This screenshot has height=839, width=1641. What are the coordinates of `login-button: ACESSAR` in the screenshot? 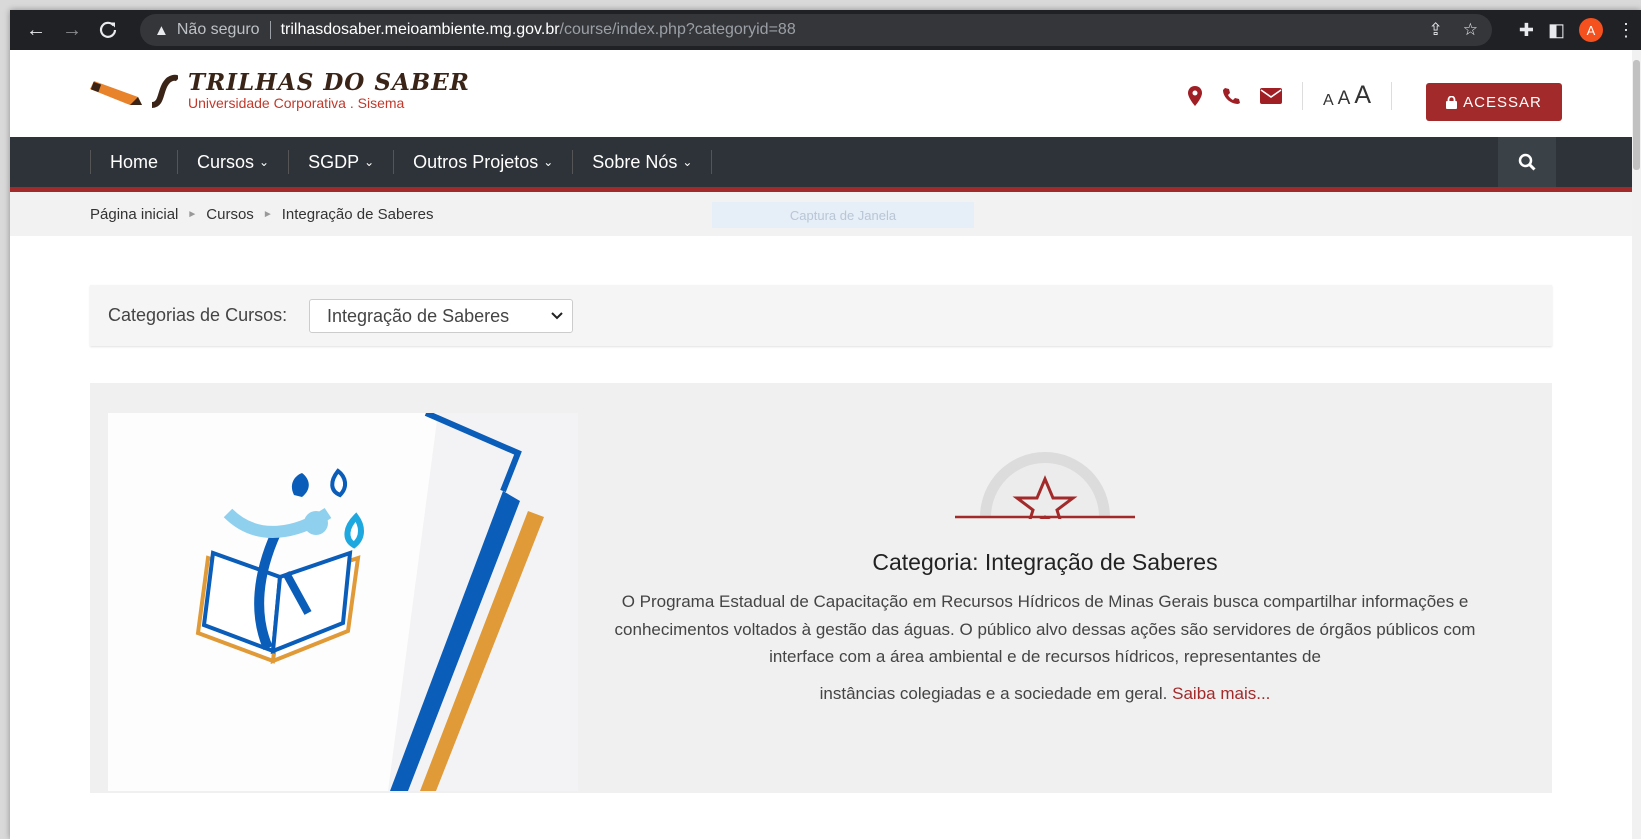 It's located at (1494, 102).